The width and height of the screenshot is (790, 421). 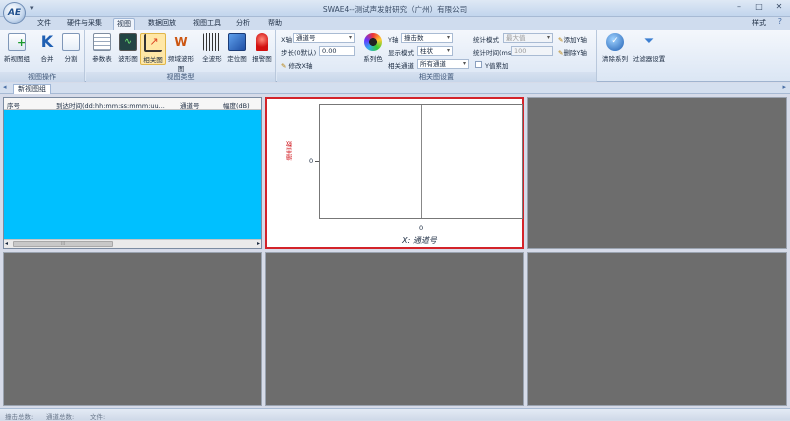 I want to click on tab-file: 文件, so click(x=44, y=24).